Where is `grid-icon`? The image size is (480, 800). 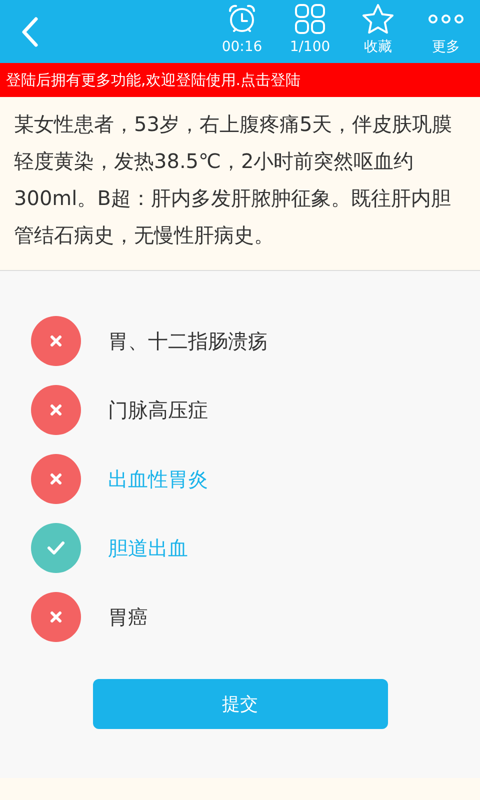 grid-icon is located at coordinates (310, 19).